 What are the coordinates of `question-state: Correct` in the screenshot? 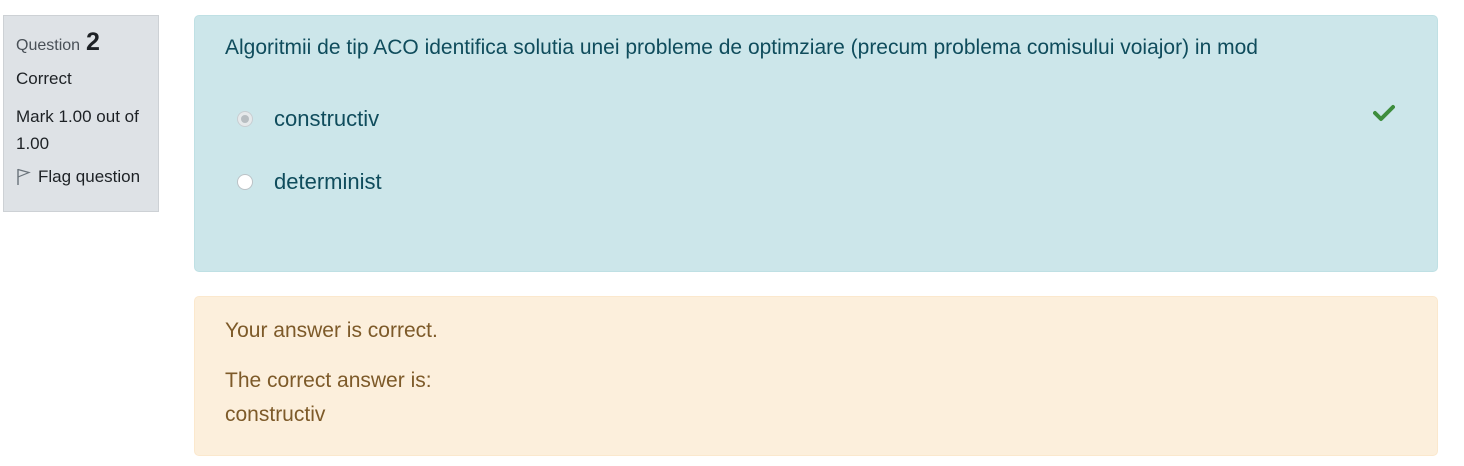 It's located at (44, 78).